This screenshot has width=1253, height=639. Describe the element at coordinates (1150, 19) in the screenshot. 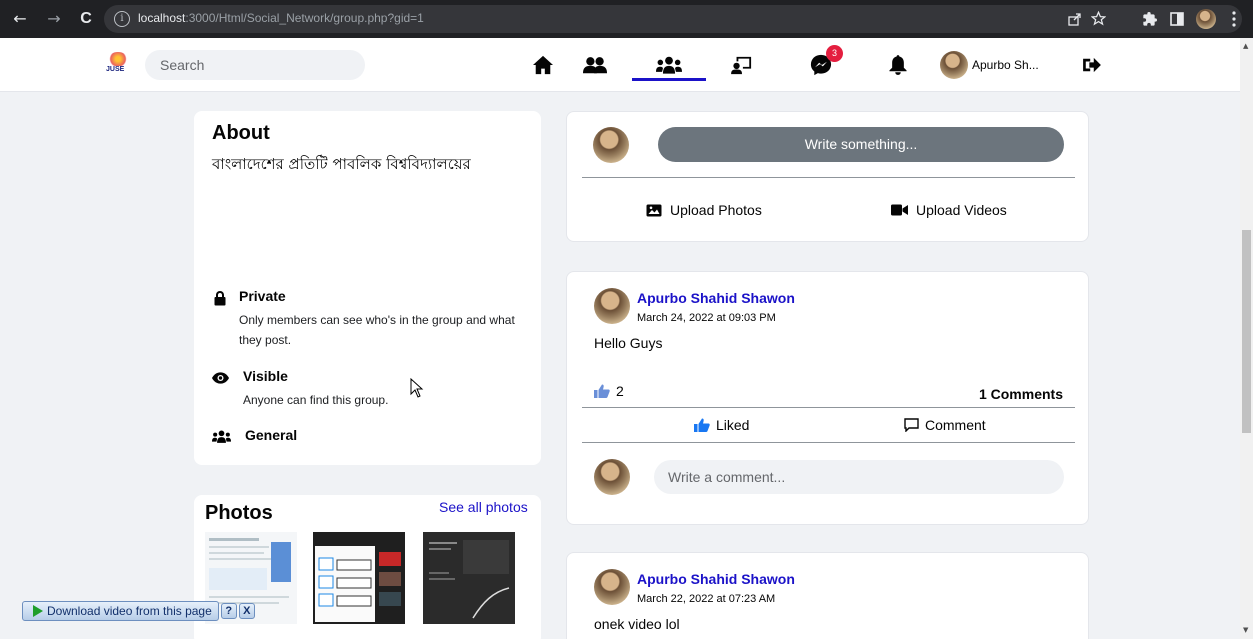

I see `extensions-icon` at that location.